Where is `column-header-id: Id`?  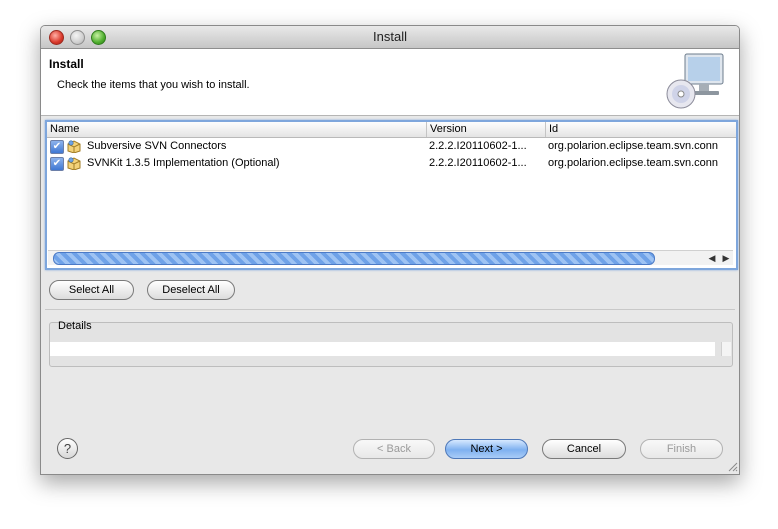
column-header-id: Id is located at coordinates (640, 129).